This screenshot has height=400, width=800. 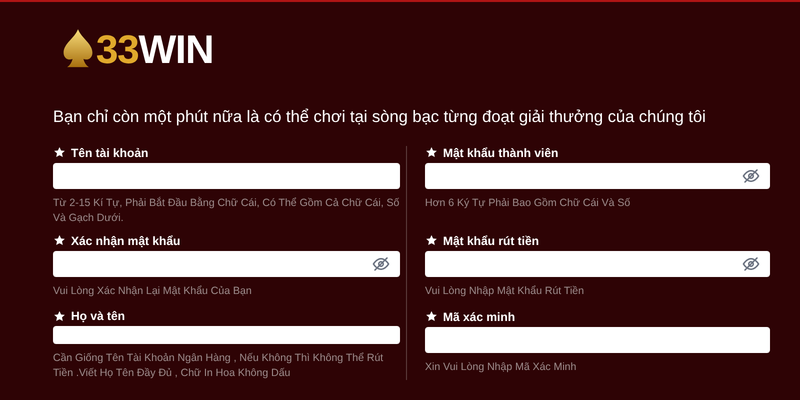 I want to click on field-label: Mã xác minh, so click(x=479, y=316).